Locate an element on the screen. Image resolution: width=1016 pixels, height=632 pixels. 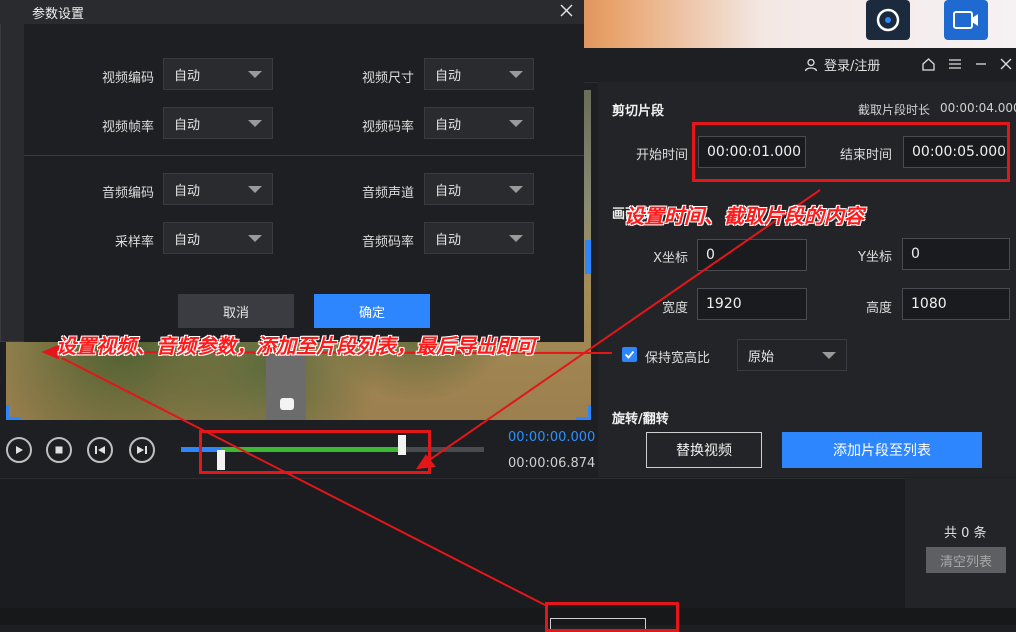
annotation-box-export is located at coordinates (612, 617).